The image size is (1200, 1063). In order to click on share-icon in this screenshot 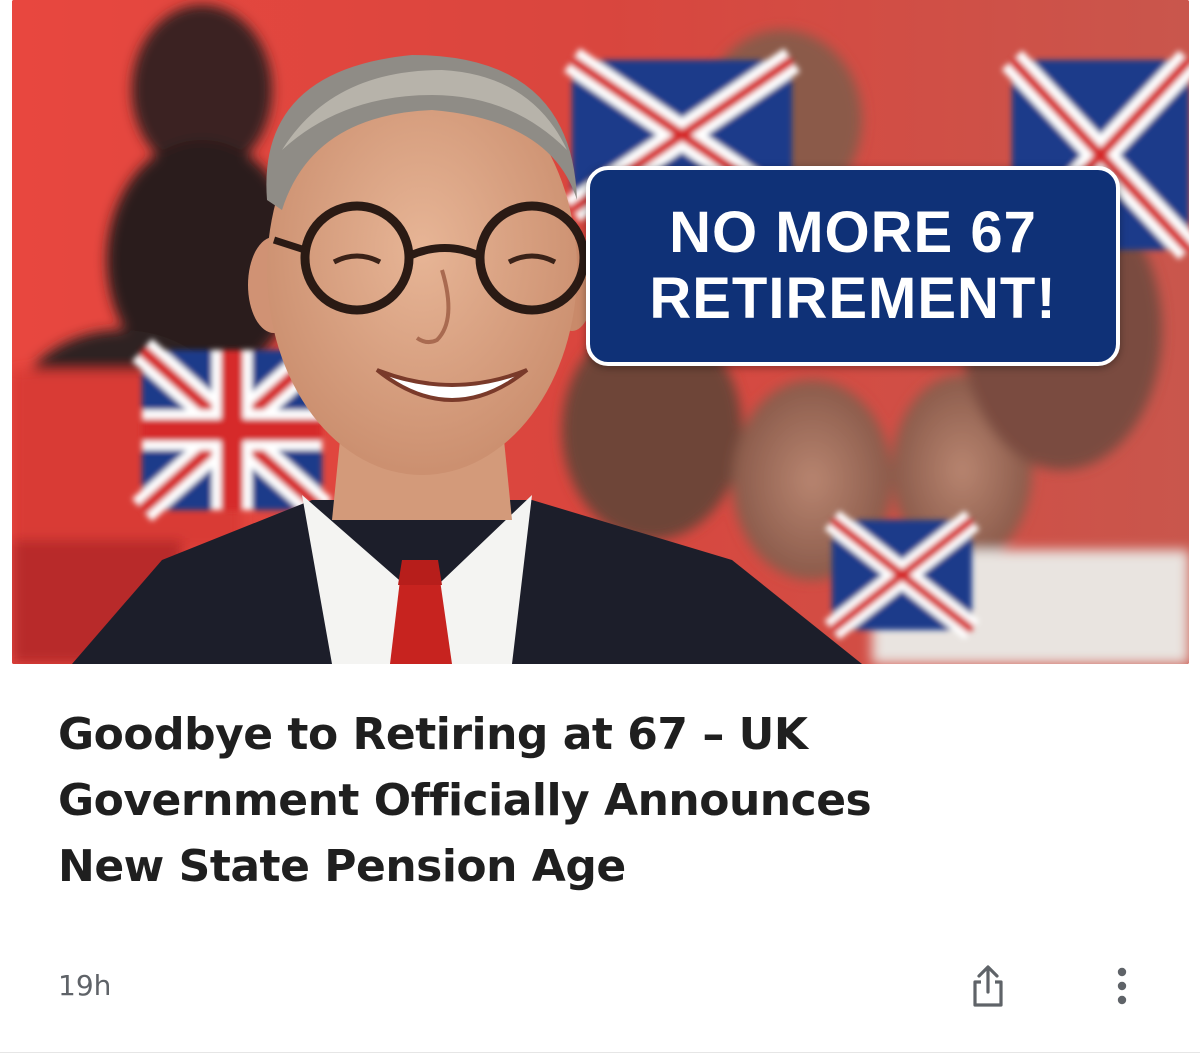, I will do `click(988, 986)`.